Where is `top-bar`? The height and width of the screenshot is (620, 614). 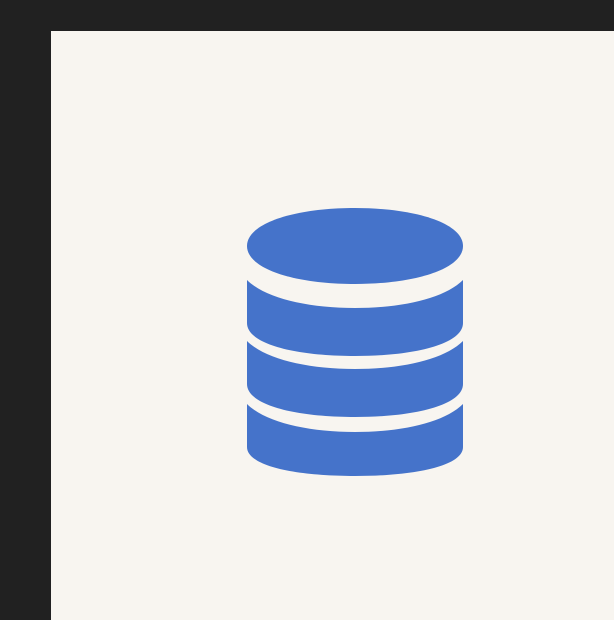 top-bar is located at coordinates (307, 15).